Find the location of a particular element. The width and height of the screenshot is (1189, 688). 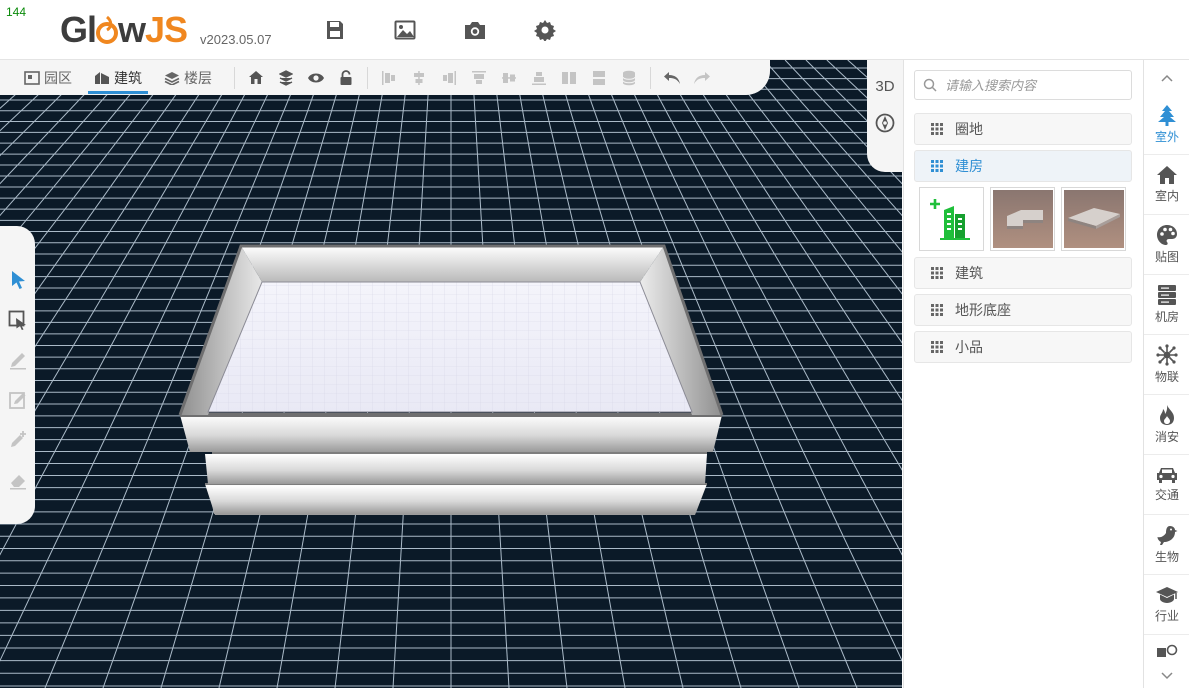

search-icon is located at coordinates (930, 85).